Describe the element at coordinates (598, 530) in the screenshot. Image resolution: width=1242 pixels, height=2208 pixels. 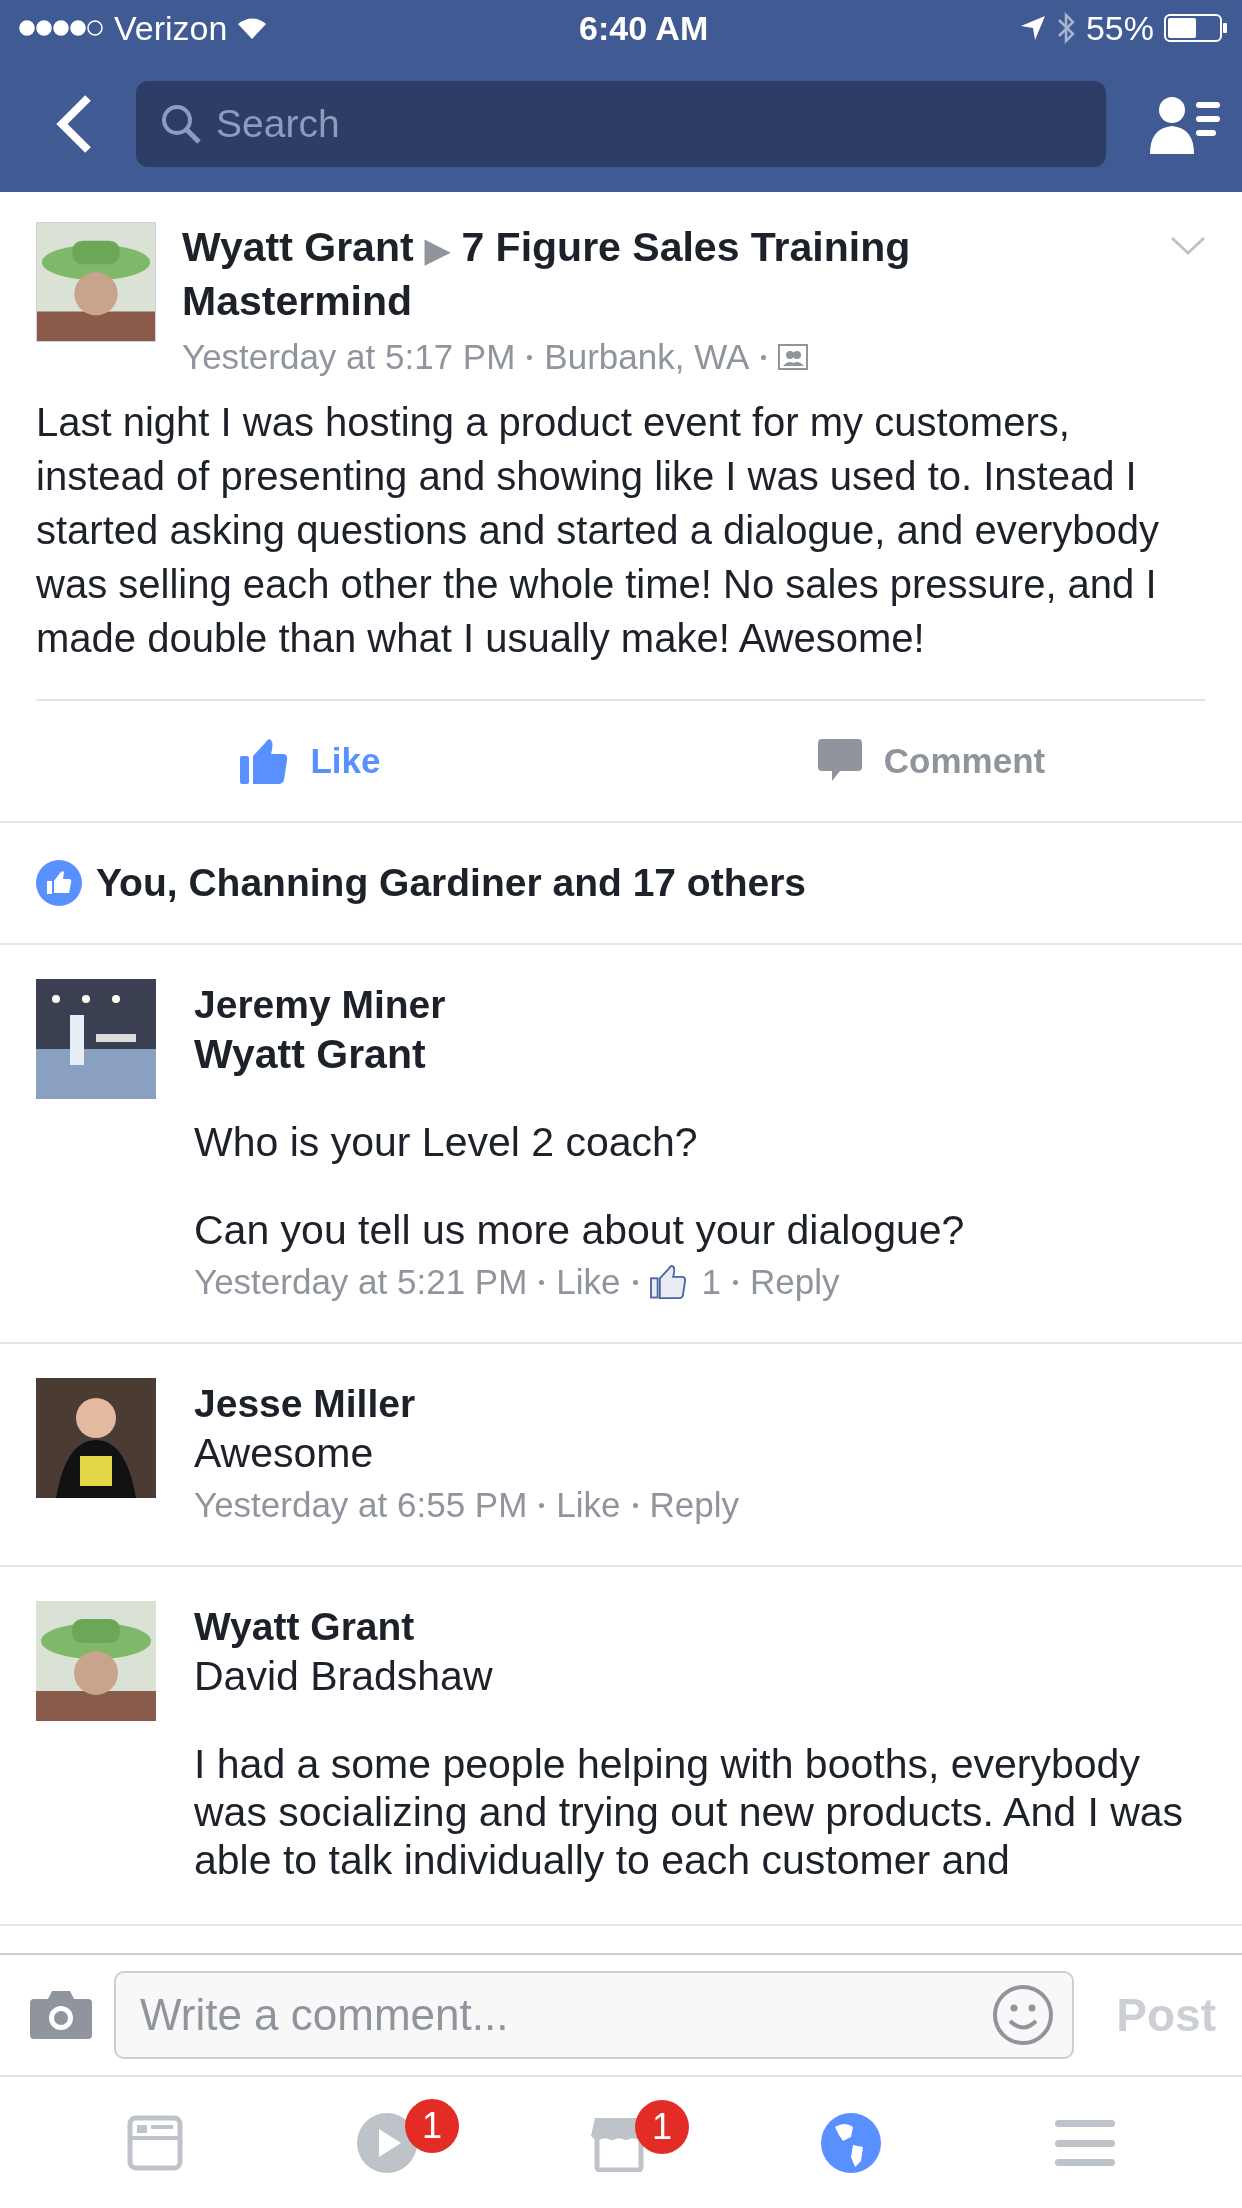
I see `post-text: Last night I was hosting a product event for my customers, instead of presenting and showing like I was used to. Instead I started asking questions and started a dialogue, and everybody was selling each other the whole time! No sales pressure, and I made double than what I usually make! Awesome!` at that location.